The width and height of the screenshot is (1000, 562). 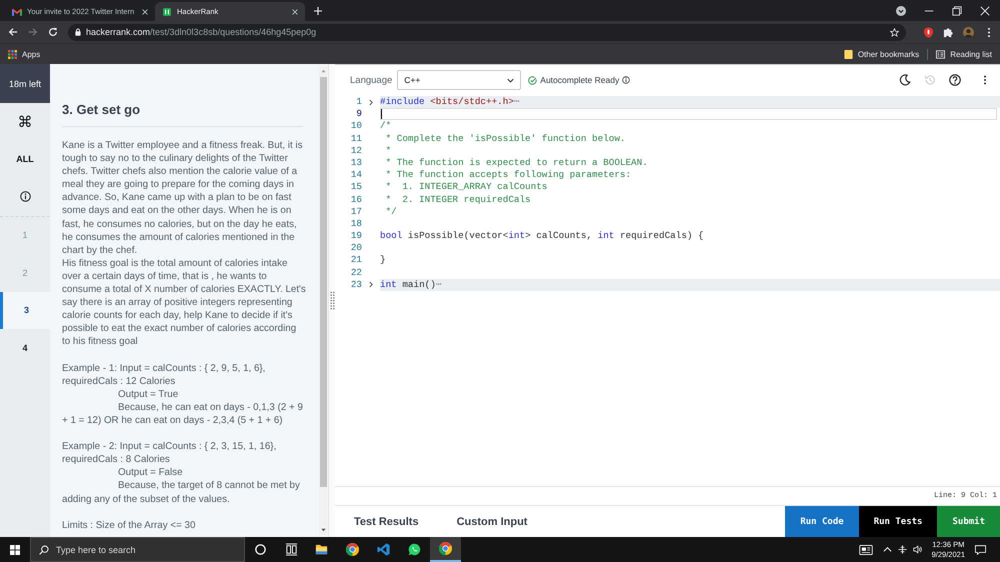 I want to click on speaker-icon, so click(x=917, y=549).